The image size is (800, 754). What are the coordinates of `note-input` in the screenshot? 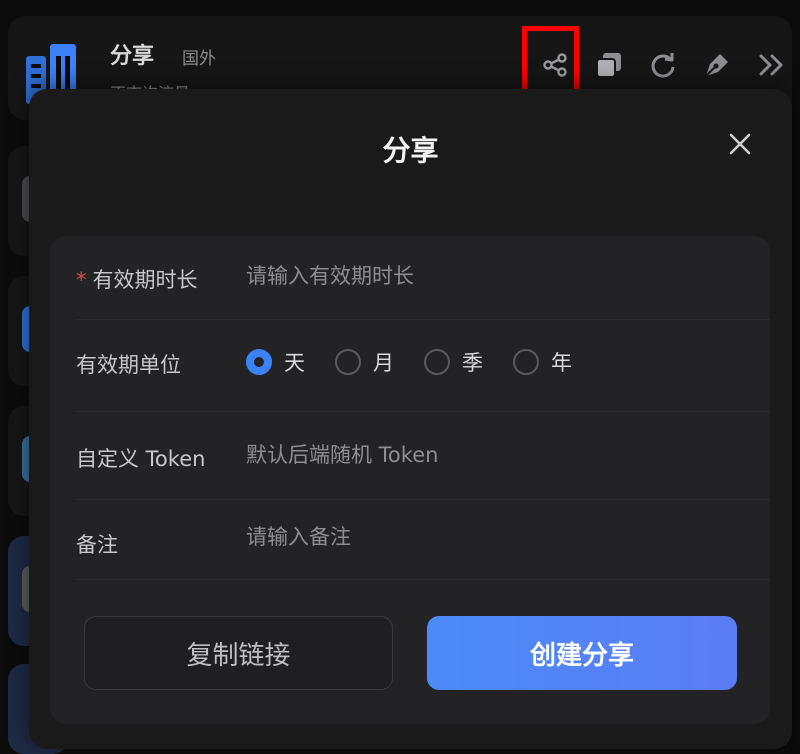 It's located at (506, 537).